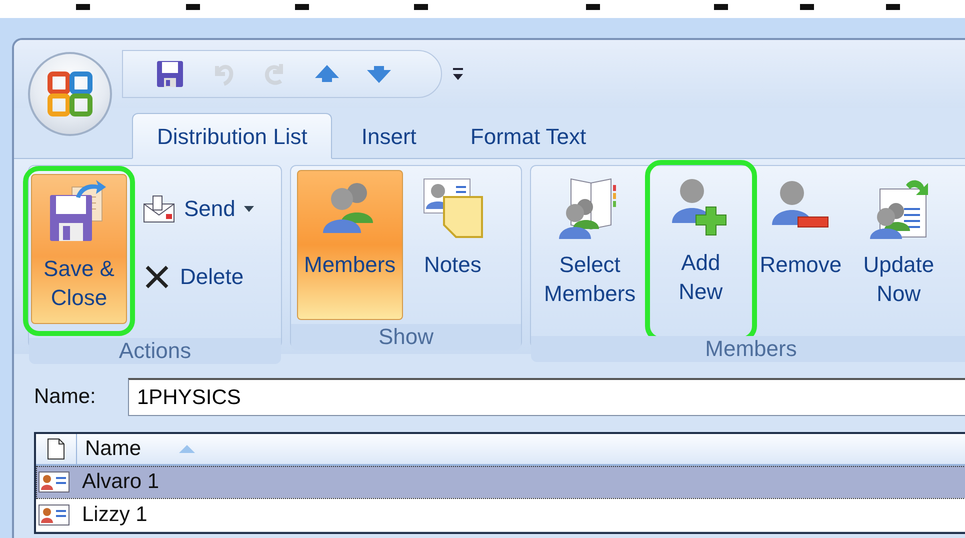  Describe the element at coordinates (56, 449) in the screenshot. I see `document-icon` at that location.